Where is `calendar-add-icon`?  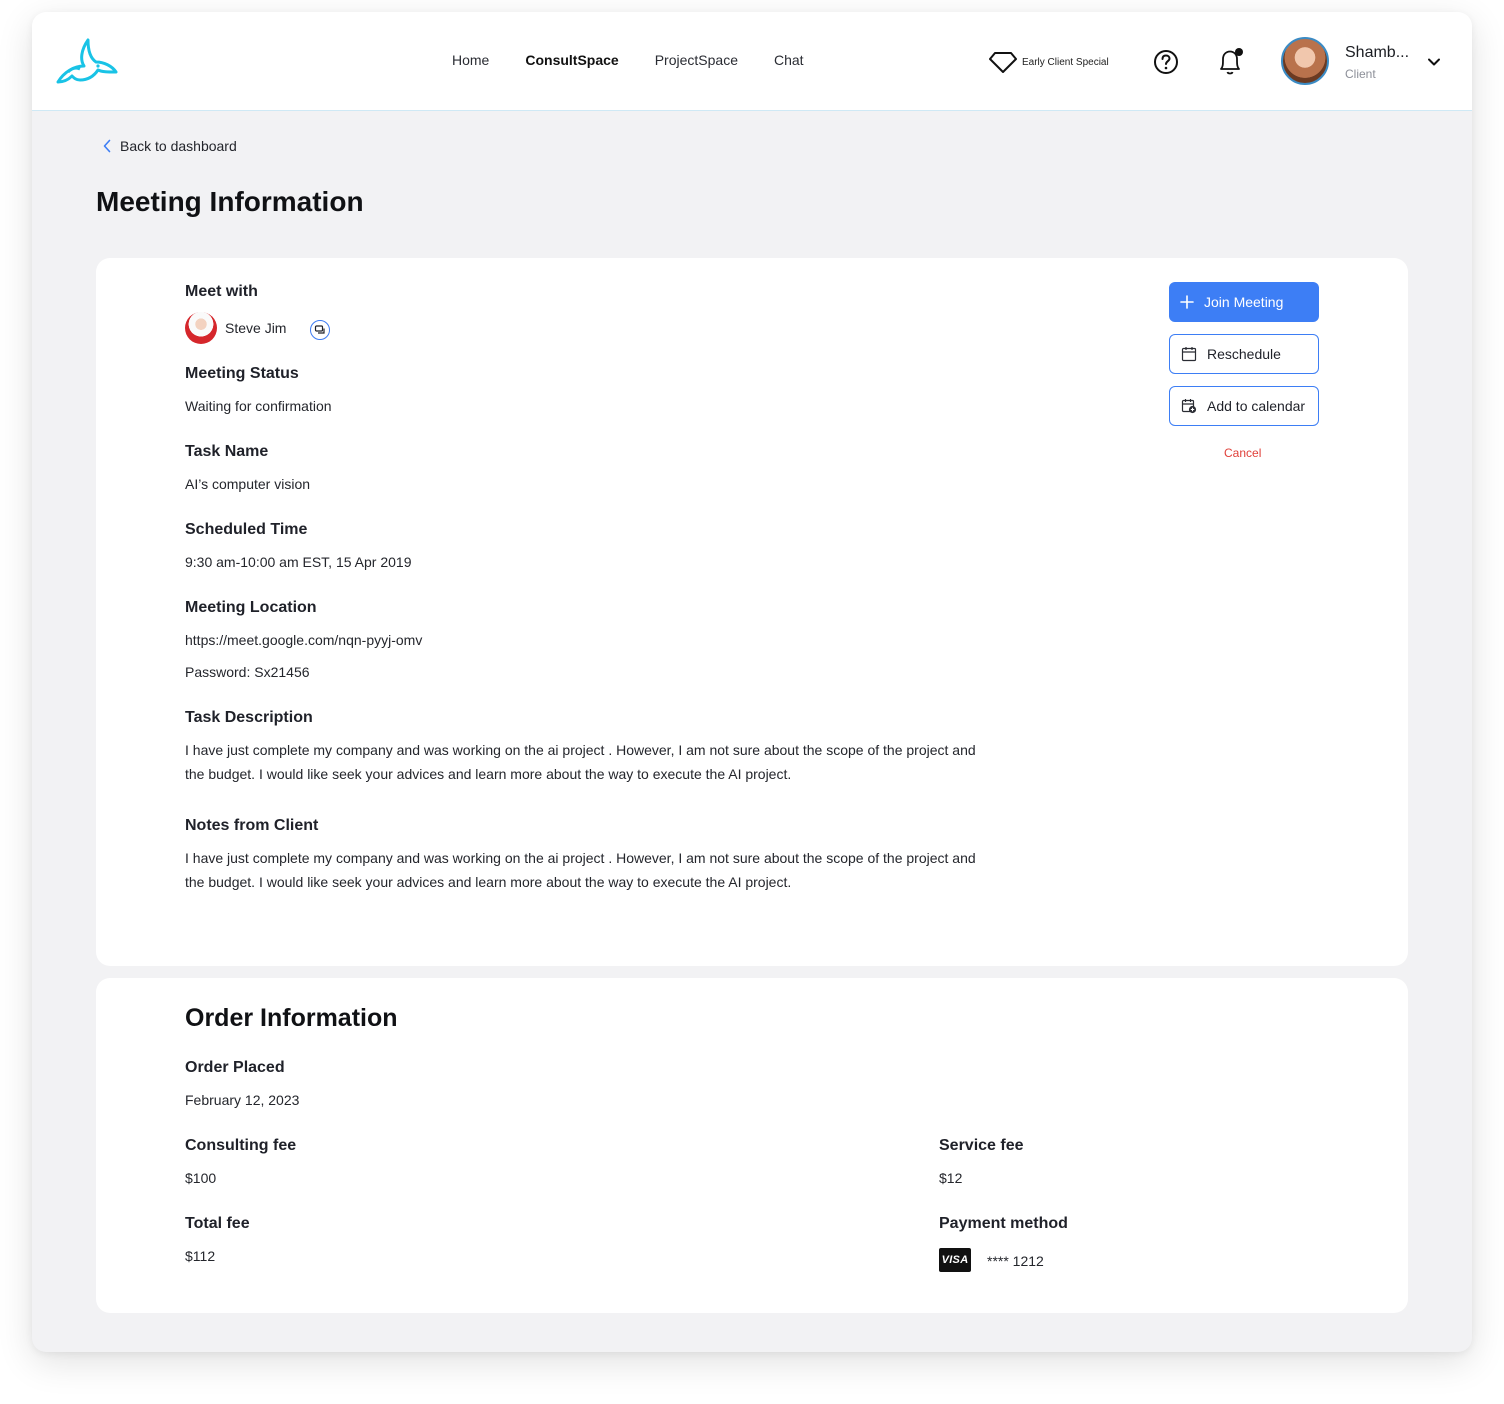 calendar-add-icon is located at coordinates (1189, 406).